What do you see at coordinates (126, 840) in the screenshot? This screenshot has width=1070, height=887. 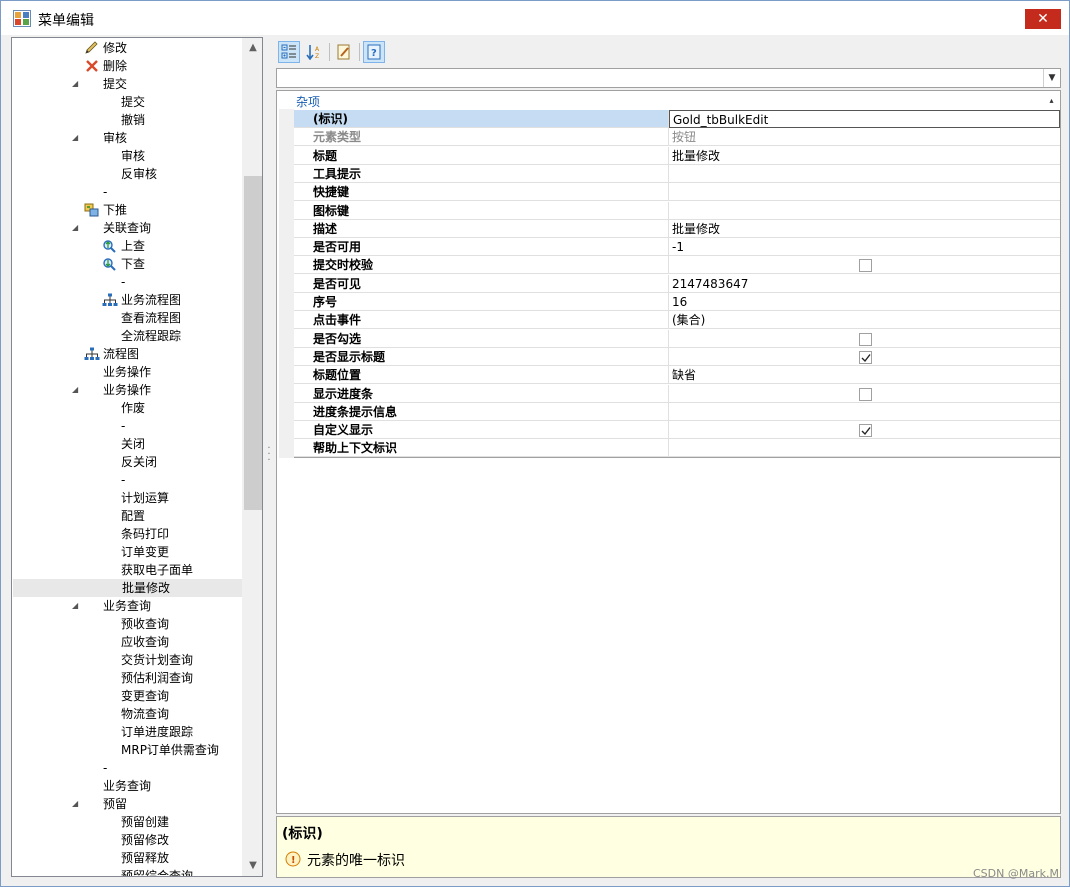 I see `tree-item: 预留修改` at bounding box center [126, 840].